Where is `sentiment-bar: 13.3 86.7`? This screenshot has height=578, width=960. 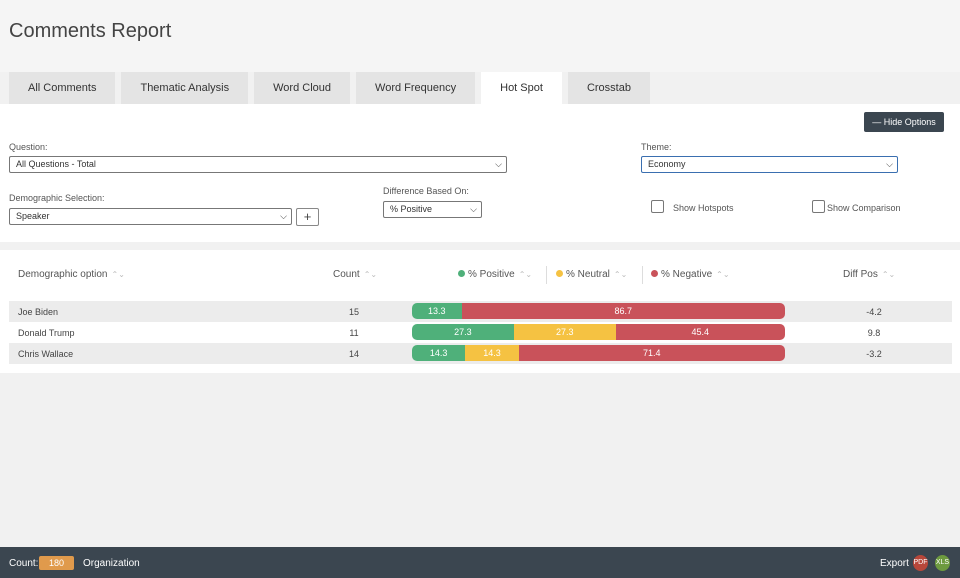 sentiment-bar: 13.3 86.7 is located at coordinates (598, 311).